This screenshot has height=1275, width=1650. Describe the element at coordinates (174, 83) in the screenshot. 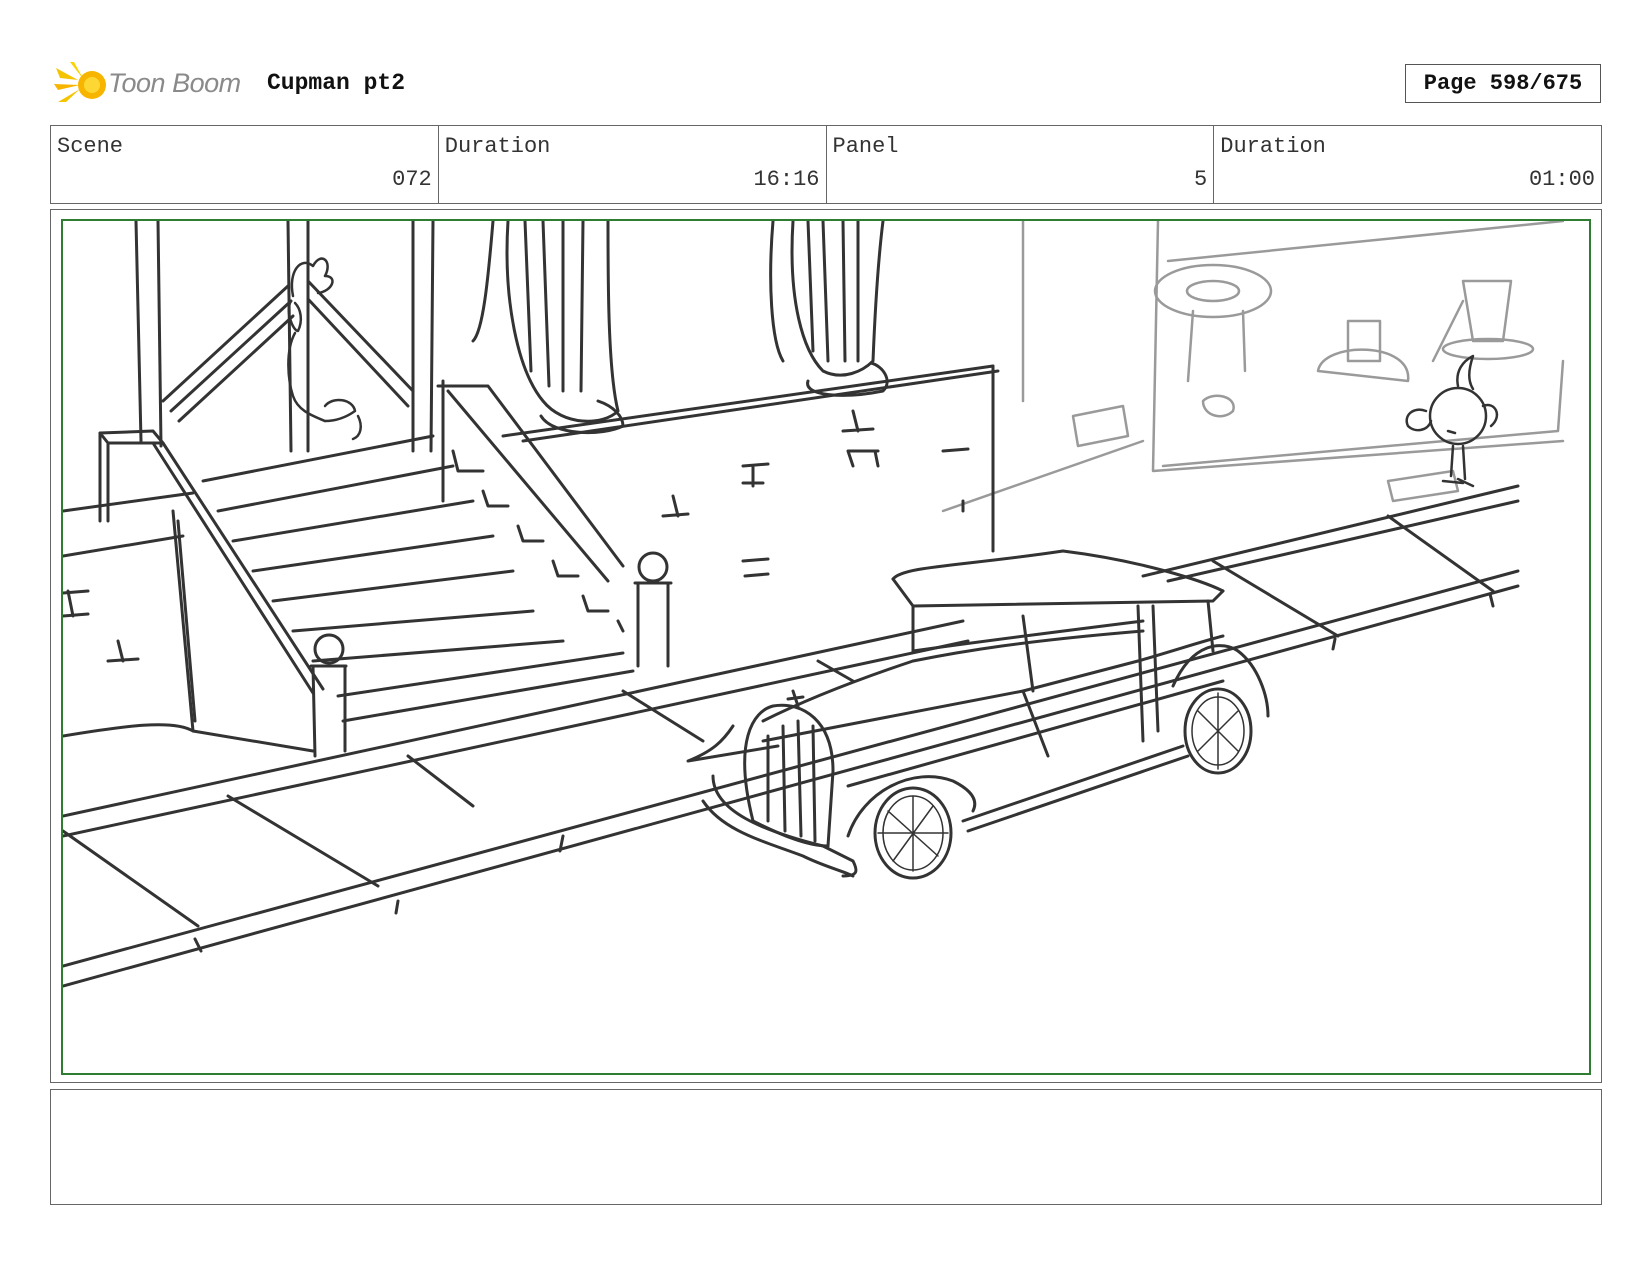

I see `logo-text: Toon Boom` at that location.